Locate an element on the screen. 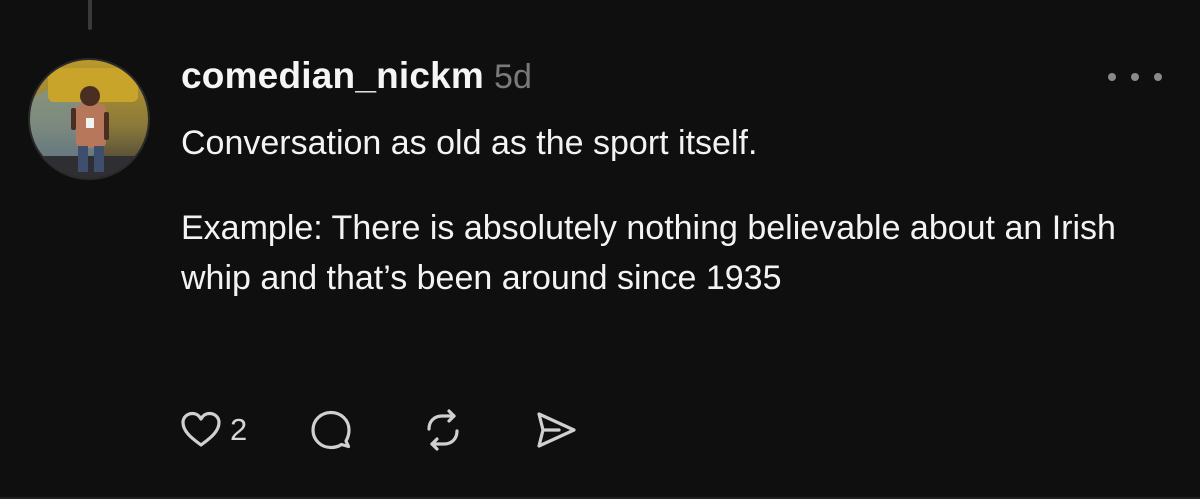 The image size is (1200, 499). send-icon is located at coordinates (556, 430).